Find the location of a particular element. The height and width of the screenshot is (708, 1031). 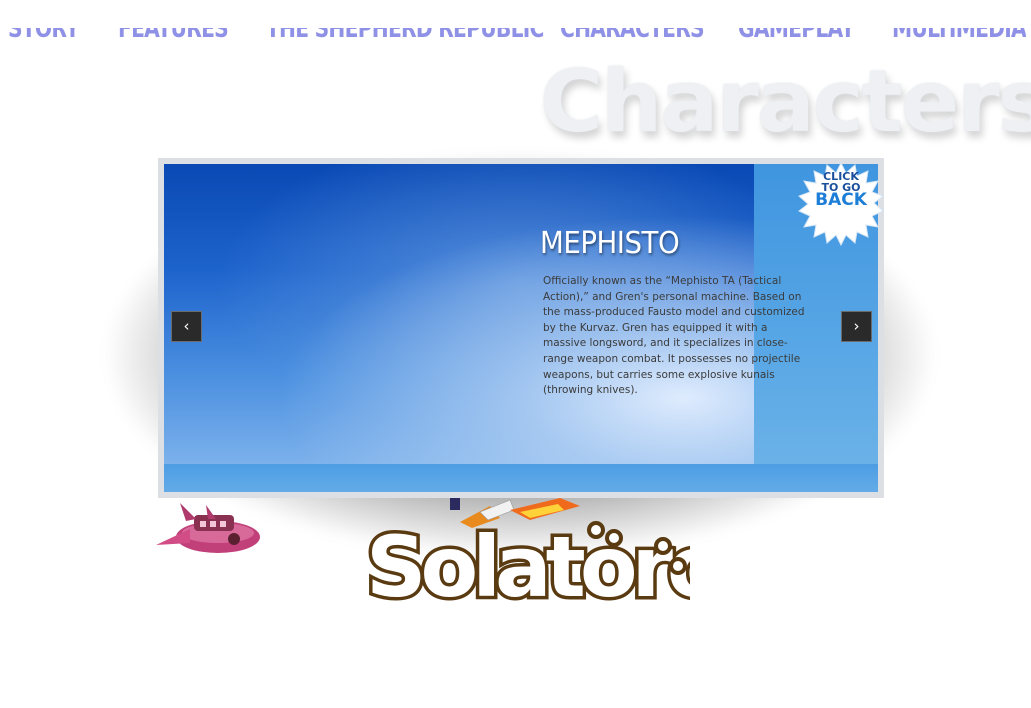

page-title: Characters is located at coordinates (785, 102).